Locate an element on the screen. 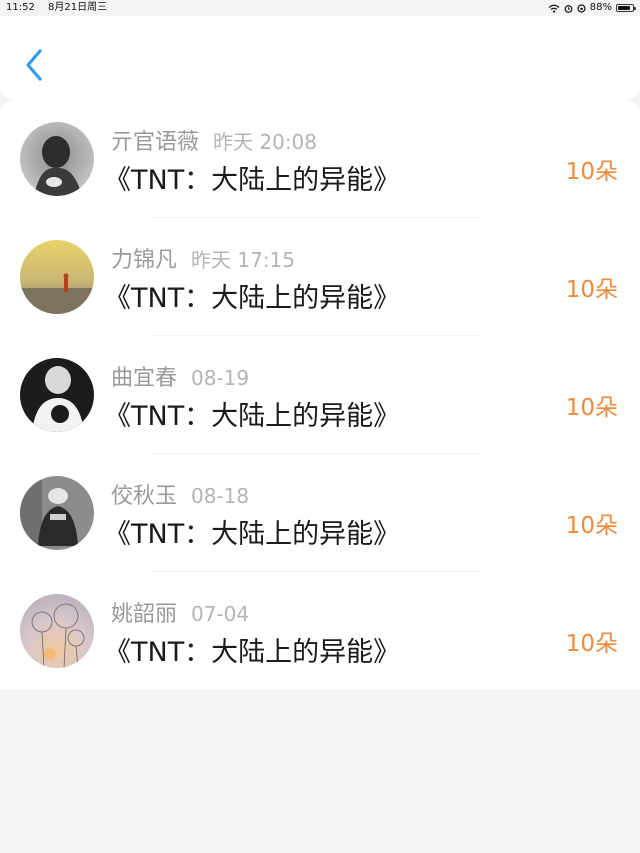 This screenshot has width=640, height=853. wifi-icon is located at coordinates (554, 8).